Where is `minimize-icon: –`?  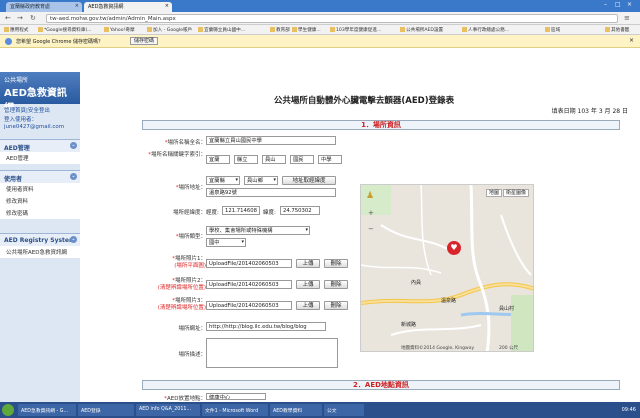 minimize-icon: – is located at coordinates (605, 4).